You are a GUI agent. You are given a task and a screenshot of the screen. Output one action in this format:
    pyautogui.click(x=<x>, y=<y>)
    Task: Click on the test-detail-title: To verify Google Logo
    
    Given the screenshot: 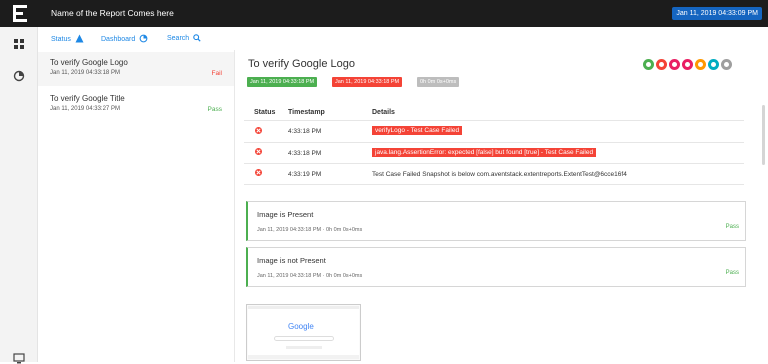 What is the action you would take?
    pyautogui.click(x=302, y=64)
    